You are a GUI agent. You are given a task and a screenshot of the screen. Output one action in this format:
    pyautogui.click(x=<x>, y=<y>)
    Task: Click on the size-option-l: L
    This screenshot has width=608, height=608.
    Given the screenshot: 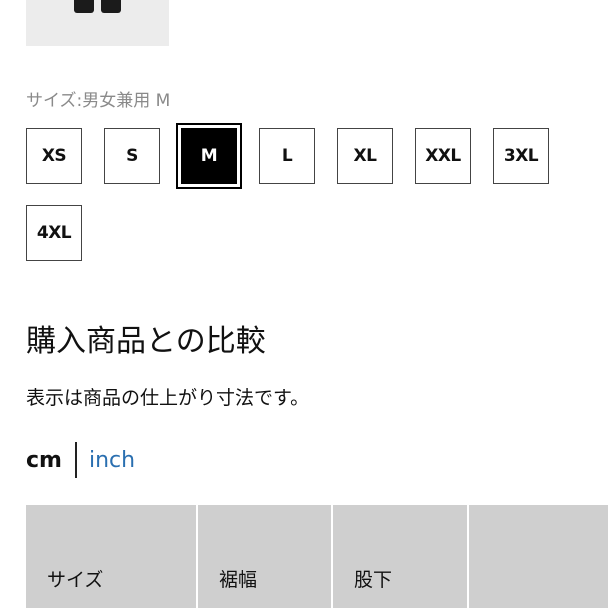 What is the action you would take?
    pyautogui.click(x=287, y=156)
    